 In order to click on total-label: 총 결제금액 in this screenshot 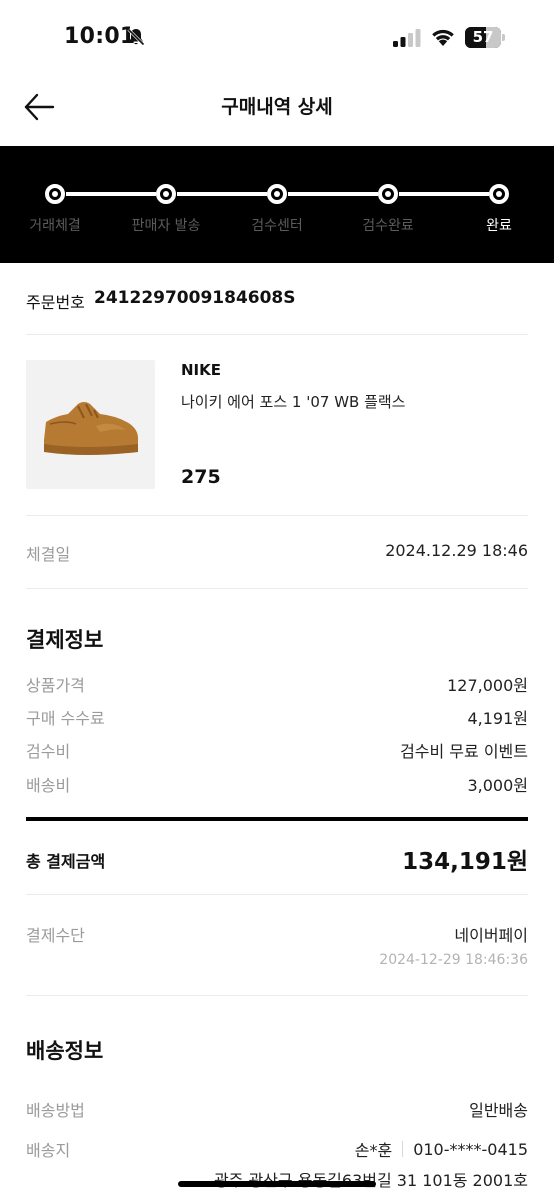, I will do `click(66, 861)`.